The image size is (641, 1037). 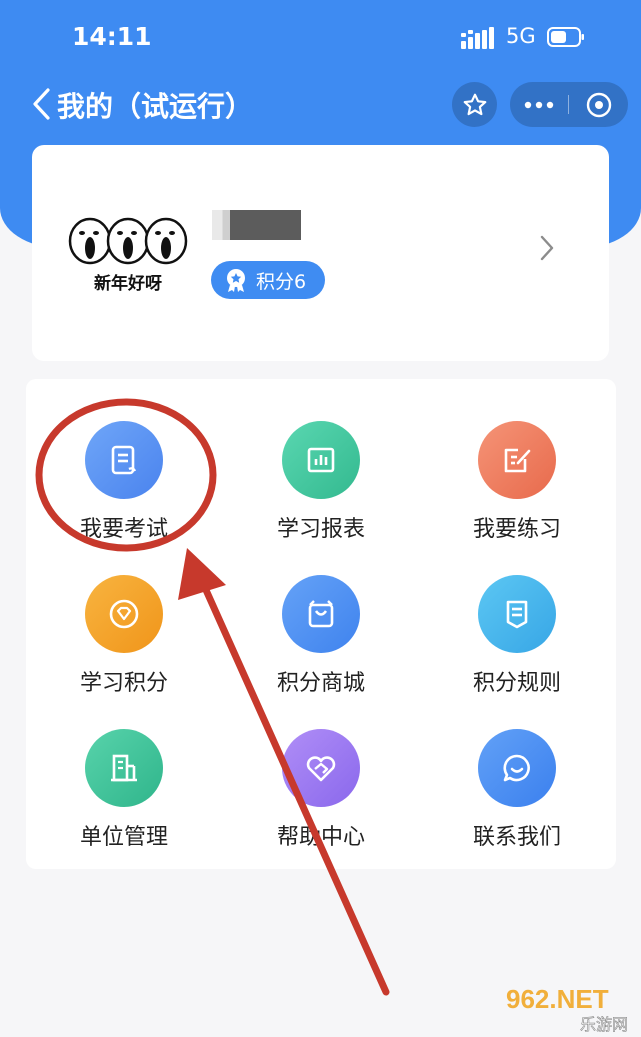 I want to click on shopping-bag-icon, so click(x=321, y=614).